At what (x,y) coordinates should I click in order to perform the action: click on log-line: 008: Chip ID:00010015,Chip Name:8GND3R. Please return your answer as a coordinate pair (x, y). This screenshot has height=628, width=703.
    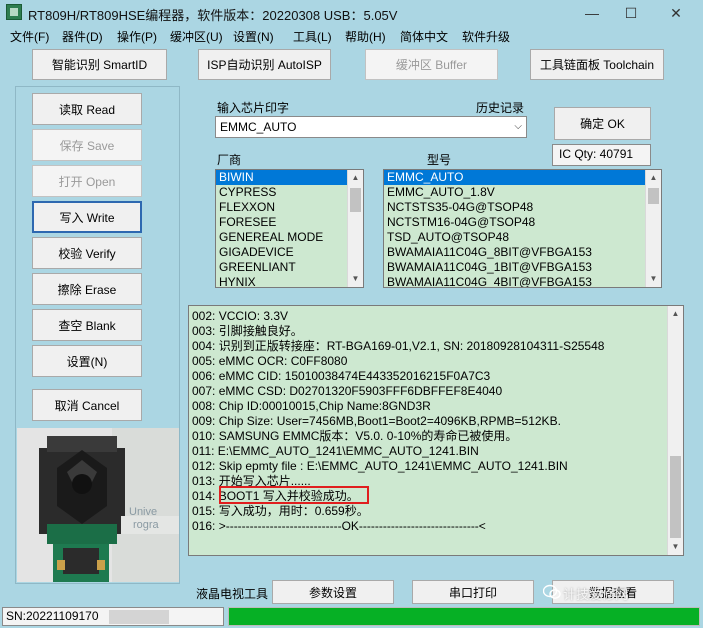
    Looking at the image, I should click on (311, 406).